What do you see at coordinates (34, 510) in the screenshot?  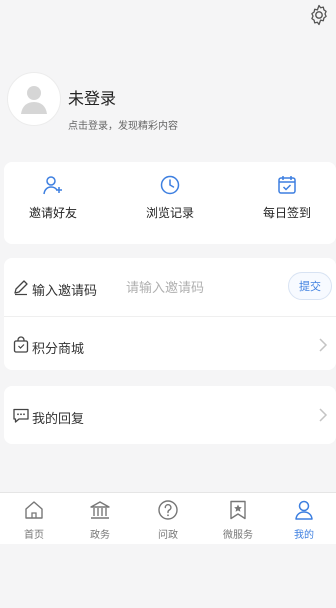 I see `home-icon` at bounding box center [34, 510].